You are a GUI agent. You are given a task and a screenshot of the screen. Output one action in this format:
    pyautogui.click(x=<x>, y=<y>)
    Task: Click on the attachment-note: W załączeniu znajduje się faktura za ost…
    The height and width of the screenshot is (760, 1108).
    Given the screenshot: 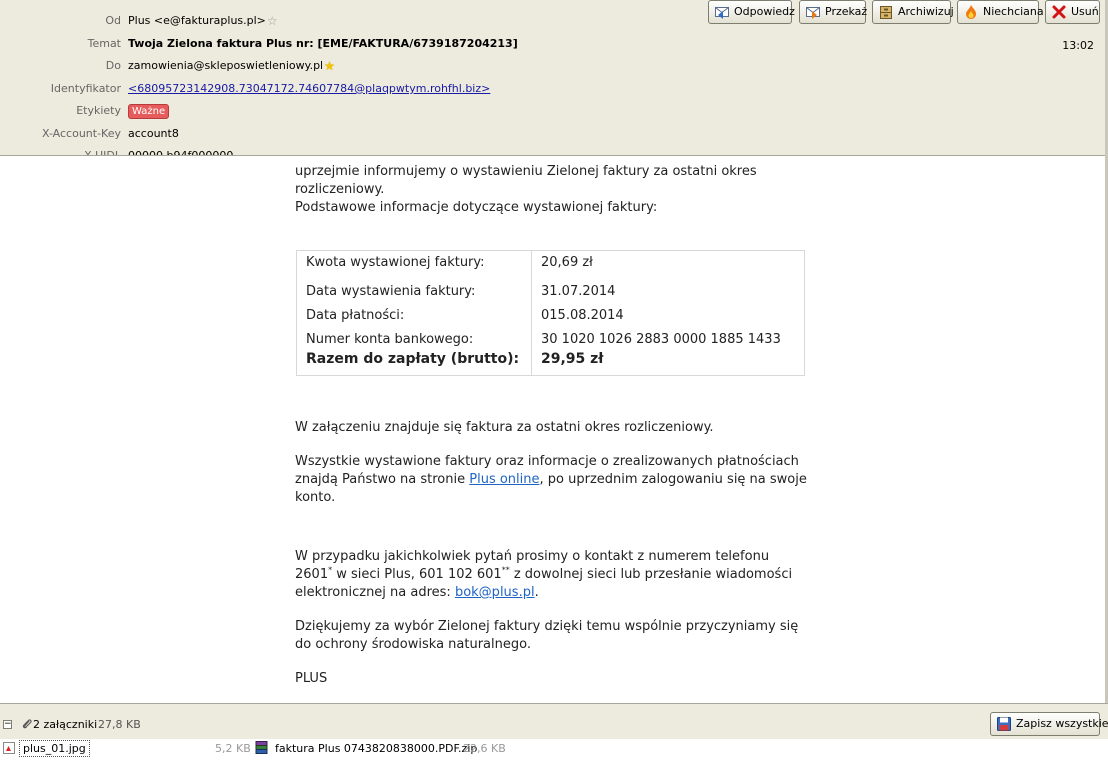 What is the action you would take?
    pyautogui.click(x=504, y=427)
    